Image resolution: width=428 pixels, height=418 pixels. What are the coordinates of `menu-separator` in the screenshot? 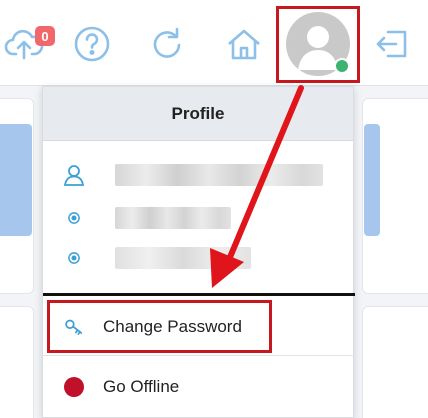 It's located at (199, 355).